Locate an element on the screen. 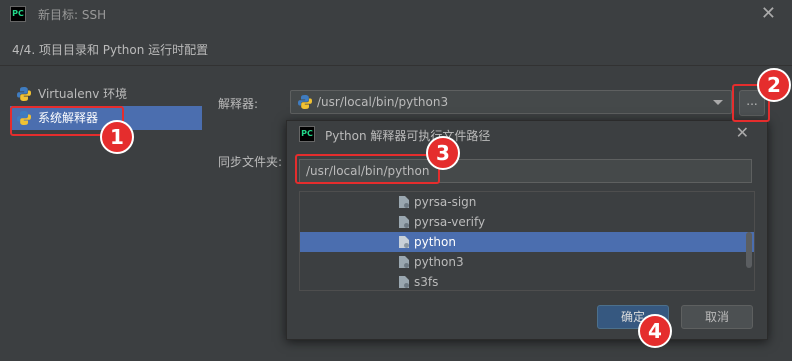  window-title: 新目标: SSH is located at coordinates (72, 15).